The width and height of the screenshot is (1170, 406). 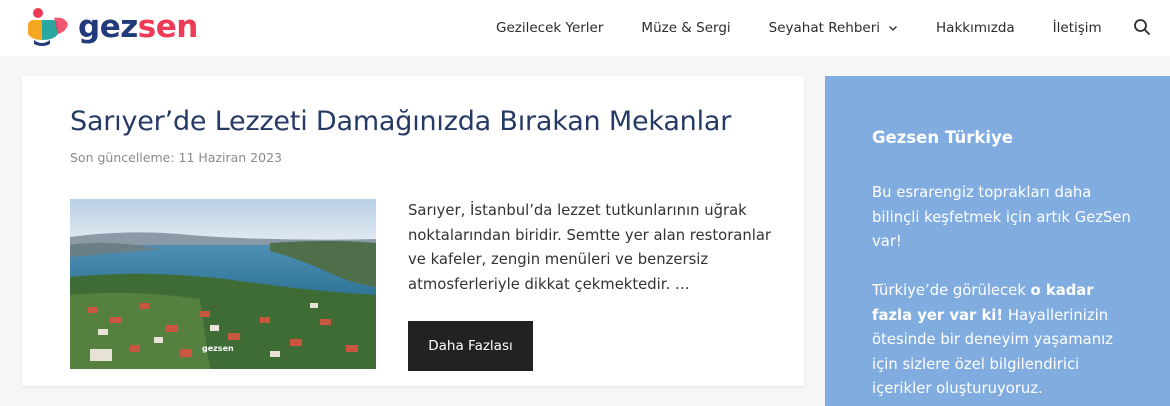 I want to click on read-more-button: Daha Fazlası, so click(x=470, y=346).